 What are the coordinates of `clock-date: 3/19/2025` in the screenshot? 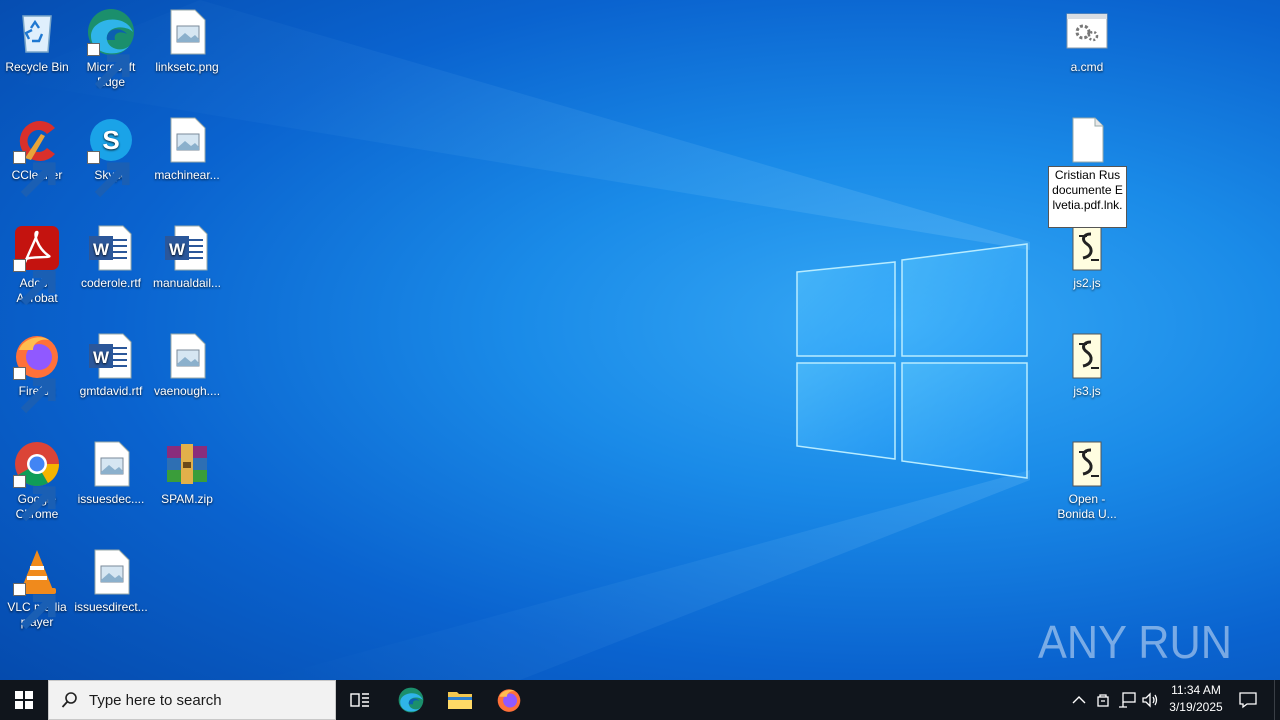 It's located at (1196, 707).